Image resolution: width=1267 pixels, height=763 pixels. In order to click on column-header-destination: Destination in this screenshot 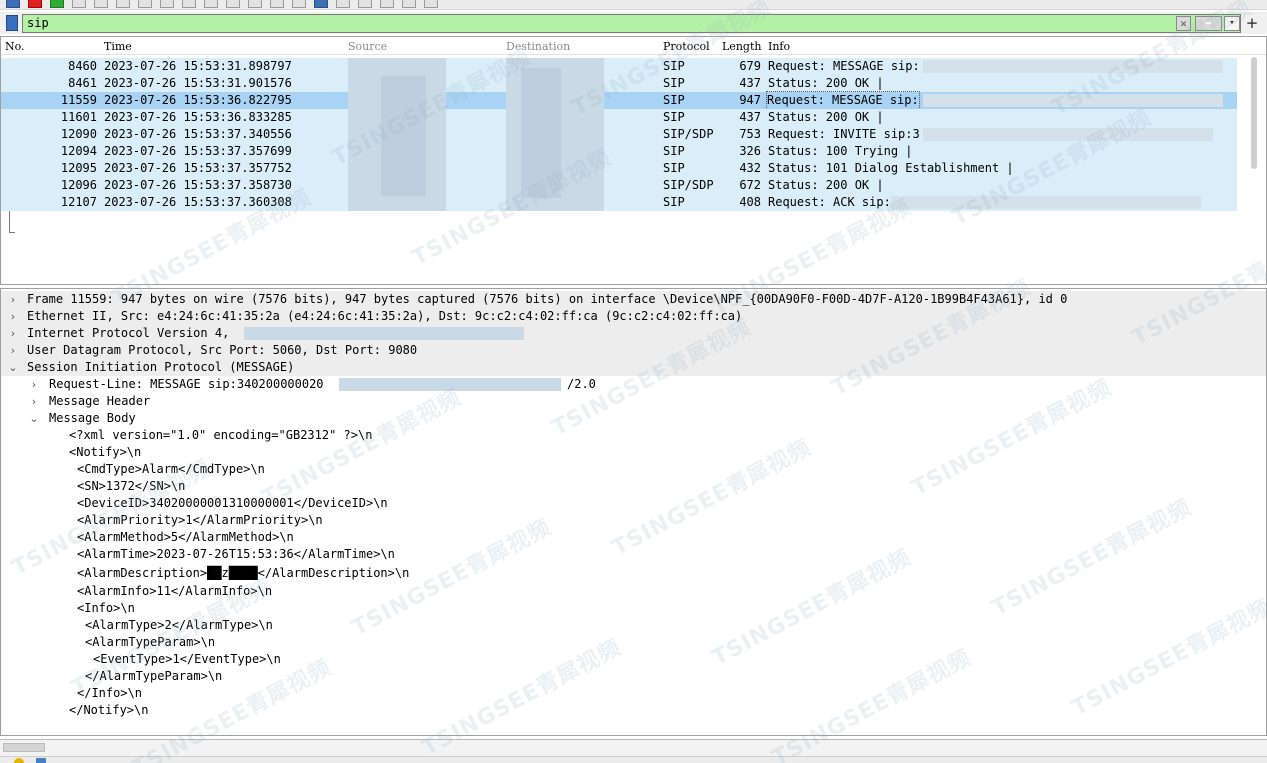, I will do `click(583, 46)`.